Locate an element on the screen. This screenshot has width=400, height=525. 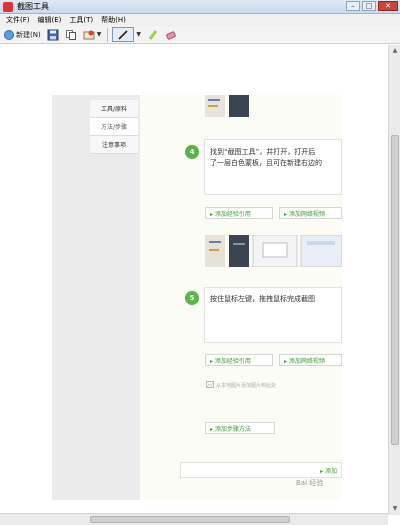
add-step-method-button: ▸ 添加步骤方法 is located at coordinates (240, 428).